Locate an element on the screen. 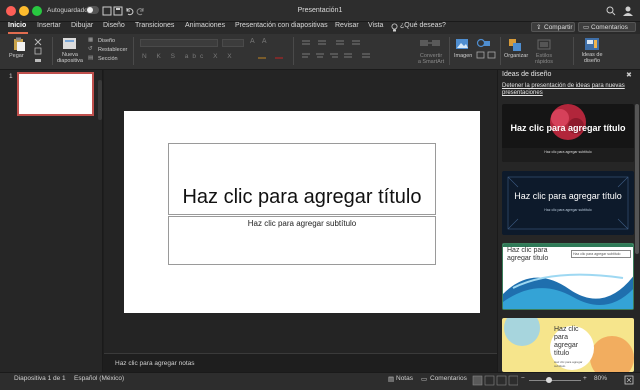 The height and width of the screenshot is (390, 640). zoom-level: 80% is located at coordinates (600, 378).